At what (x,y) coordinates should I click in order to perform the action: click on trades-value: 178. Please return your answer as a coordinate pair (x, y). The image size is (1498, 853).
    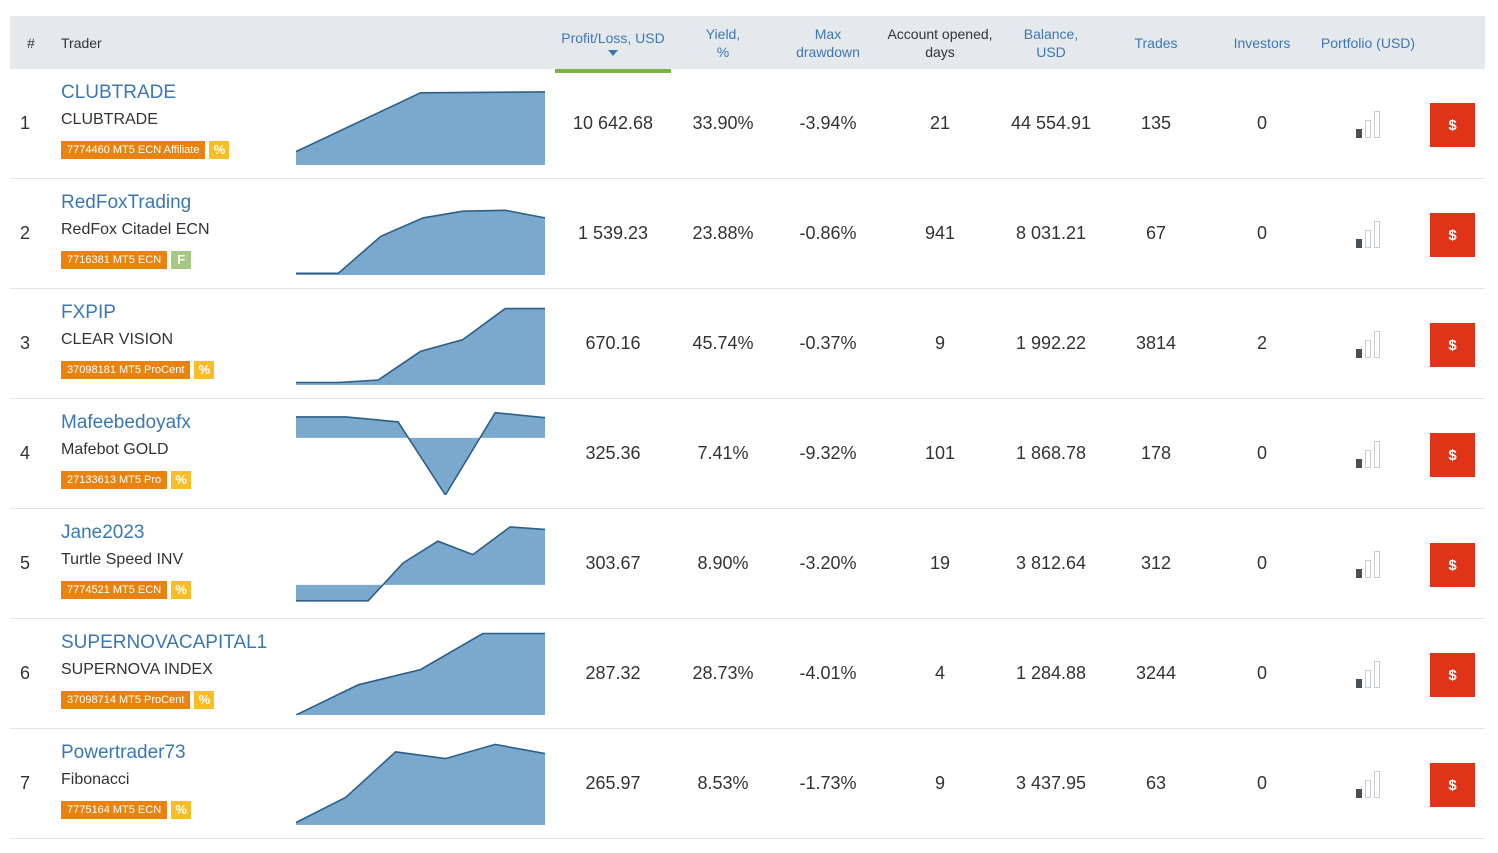
    Looking at the image, I should click on (1156, 453).